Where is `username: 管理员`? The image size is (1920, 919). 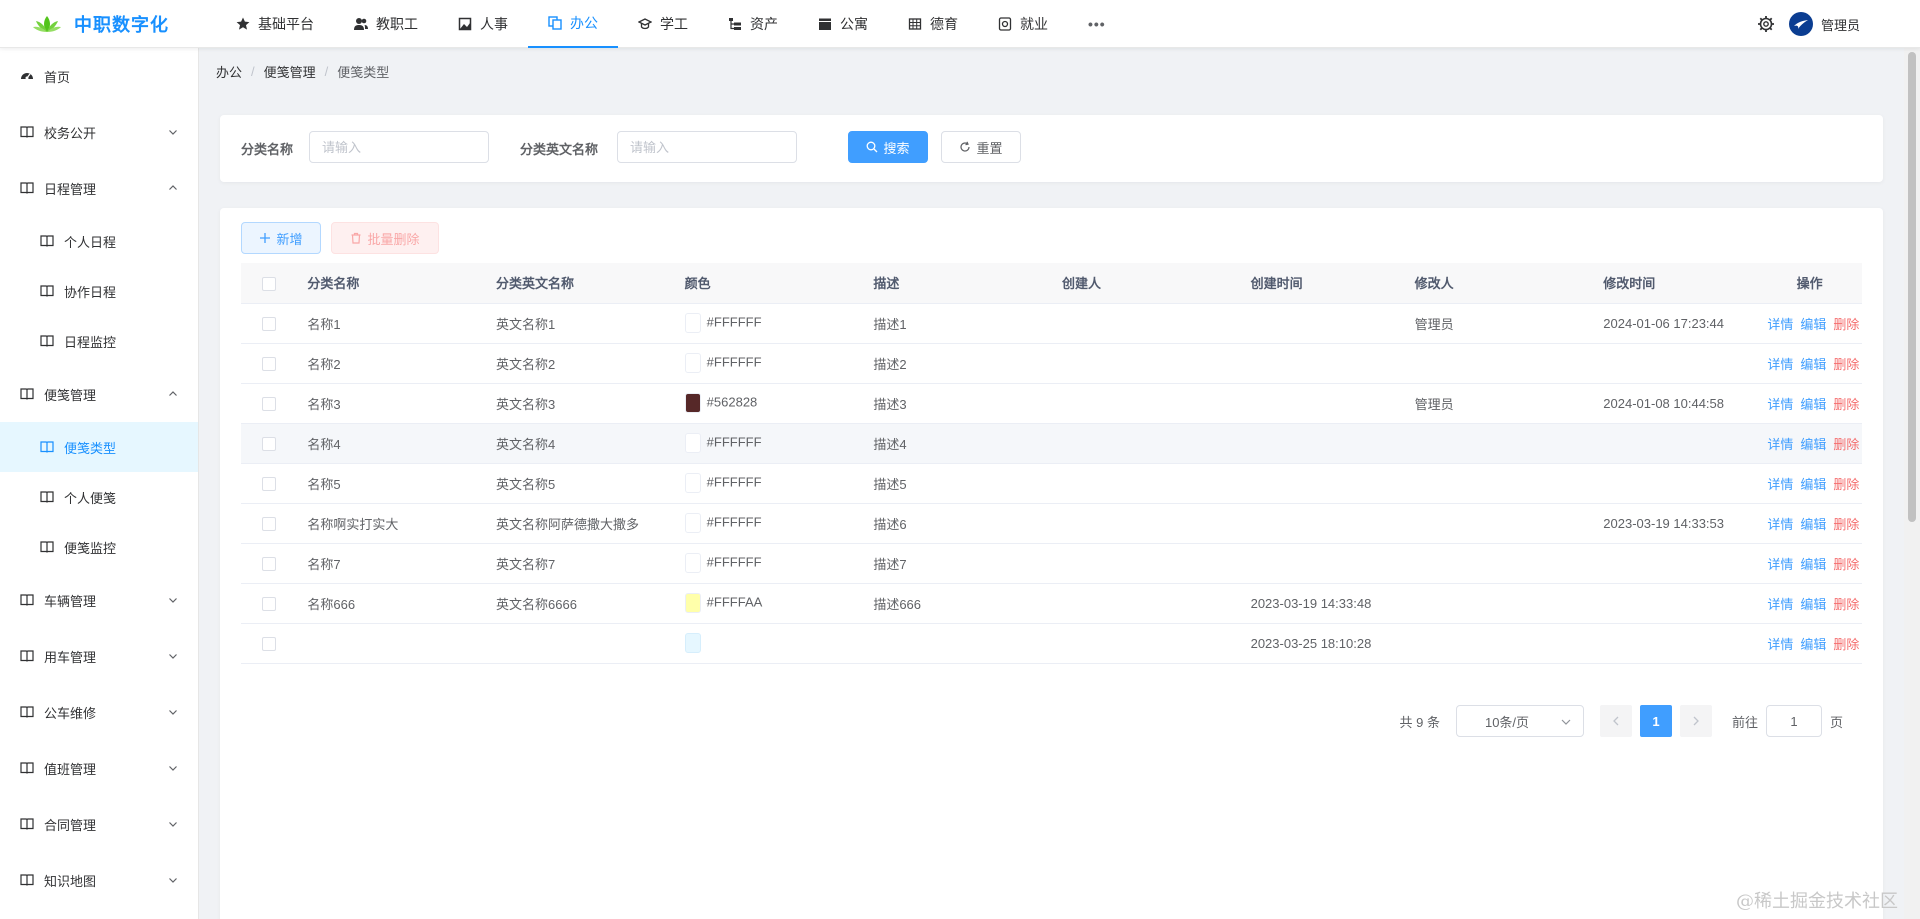
username: 管理员 is located at coordinates (1840, 24).